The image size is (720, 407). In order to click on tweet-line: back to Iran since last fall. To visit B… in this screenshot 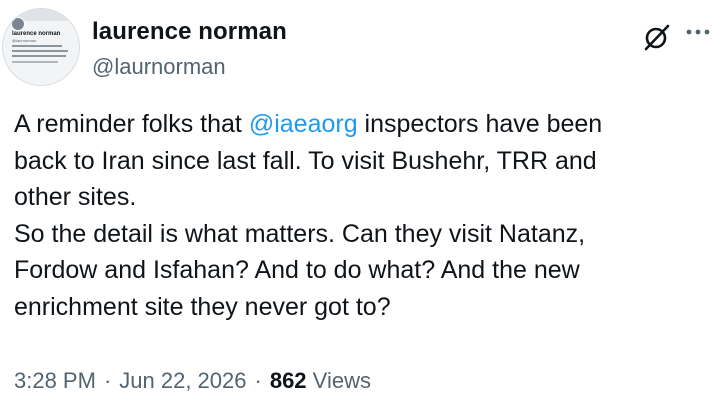, I will do `click(305, 160)`.